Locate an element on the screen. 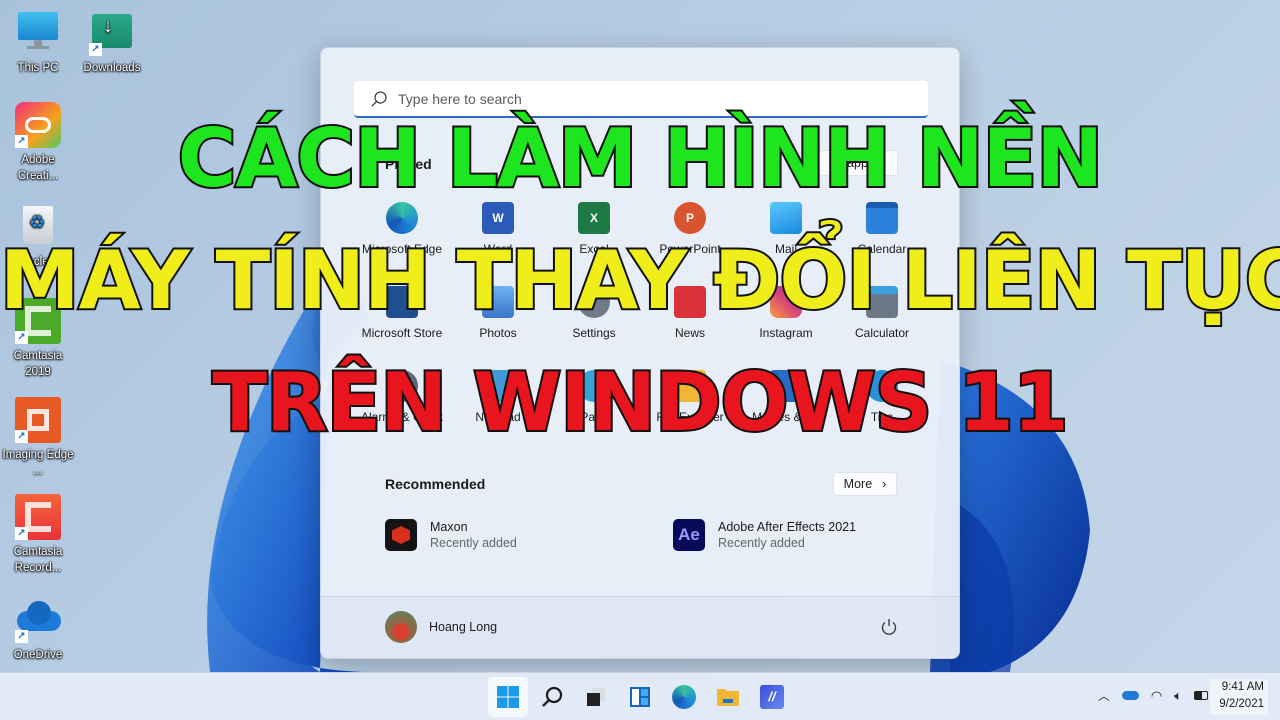  desktop-icon-downloads: ↓ ↗ Downloads is located at coordinates (112, 43).